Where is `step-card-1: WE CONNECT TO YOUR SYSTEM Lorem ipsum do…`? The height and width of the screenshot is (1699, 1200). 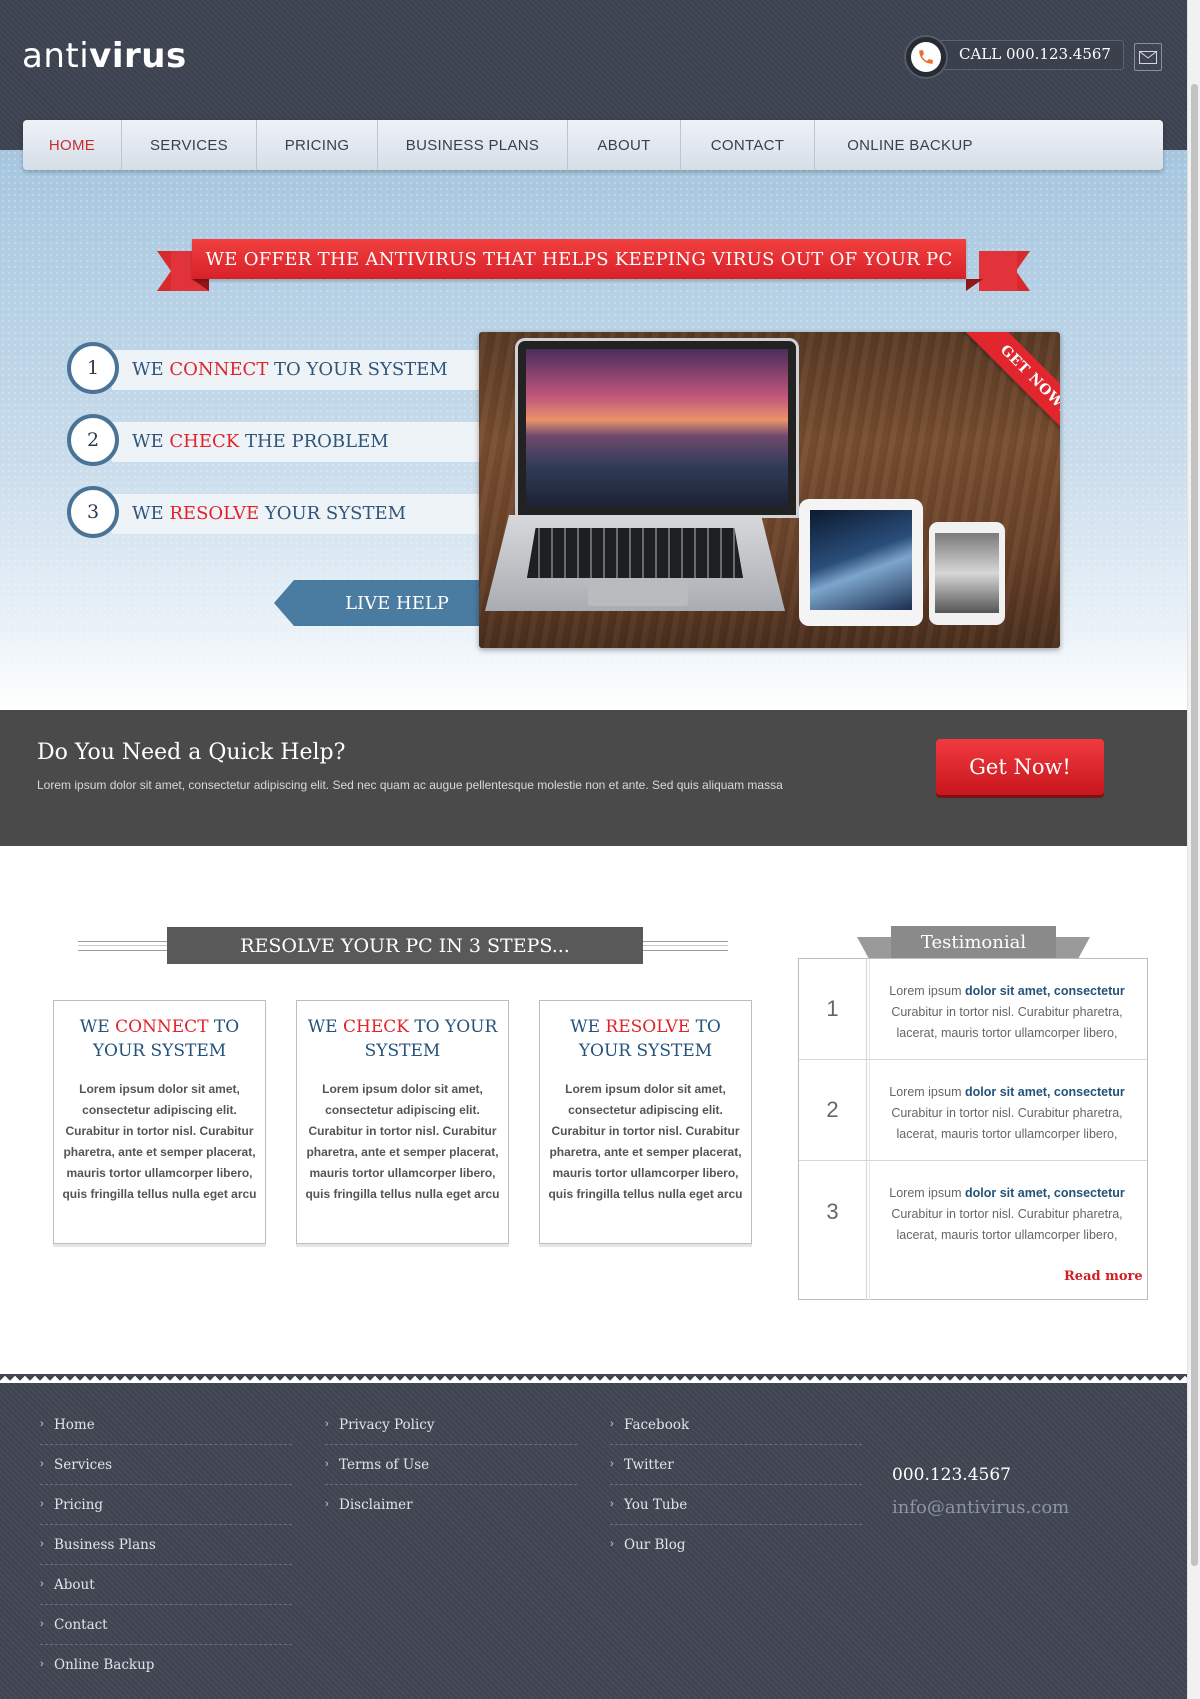 step-card-1: WE CONNECT TO YOUR SYSTEM Lorem ipsum do… is located at coordinates (159, 1122).